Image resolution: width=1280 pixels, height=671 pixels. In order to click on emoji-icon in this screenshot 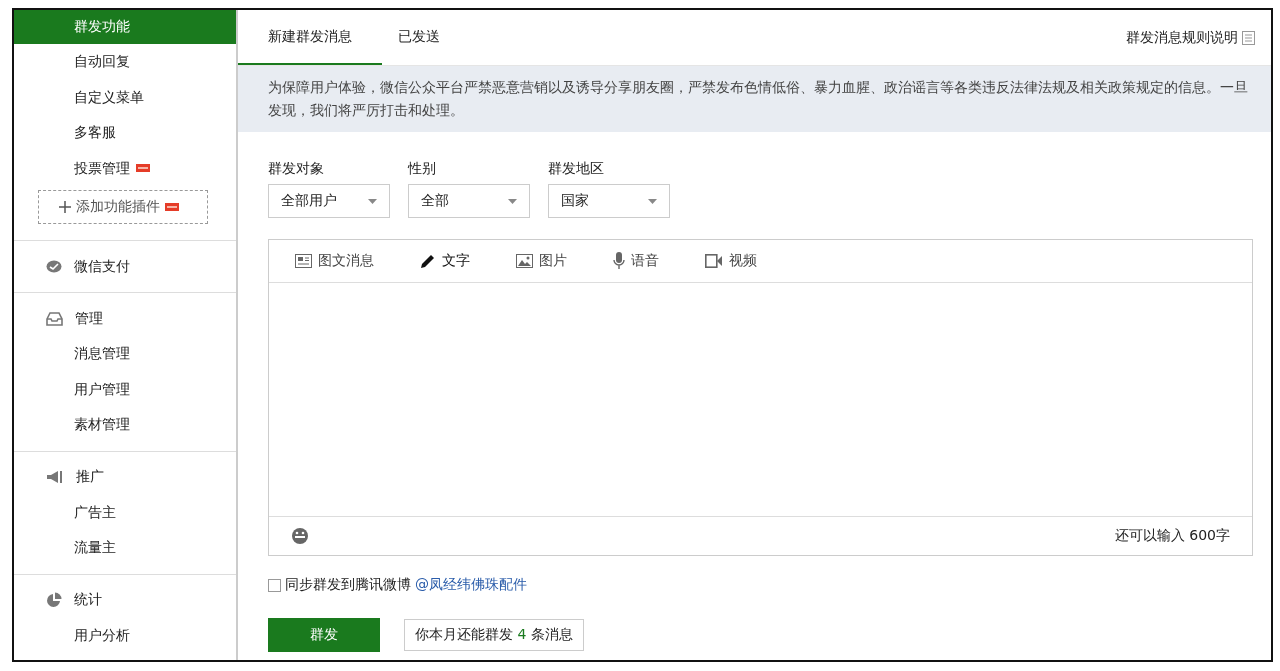, I will do `click(300, 536)`.